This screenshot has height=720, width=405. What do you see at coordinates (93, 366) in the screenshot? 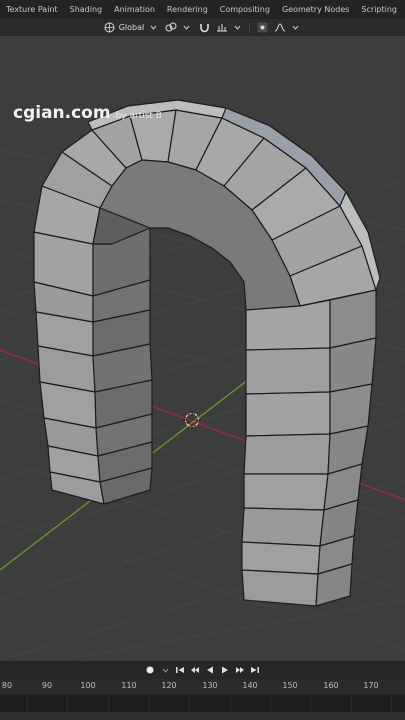
I see `left-pillar` at bounding box center [93, 366].